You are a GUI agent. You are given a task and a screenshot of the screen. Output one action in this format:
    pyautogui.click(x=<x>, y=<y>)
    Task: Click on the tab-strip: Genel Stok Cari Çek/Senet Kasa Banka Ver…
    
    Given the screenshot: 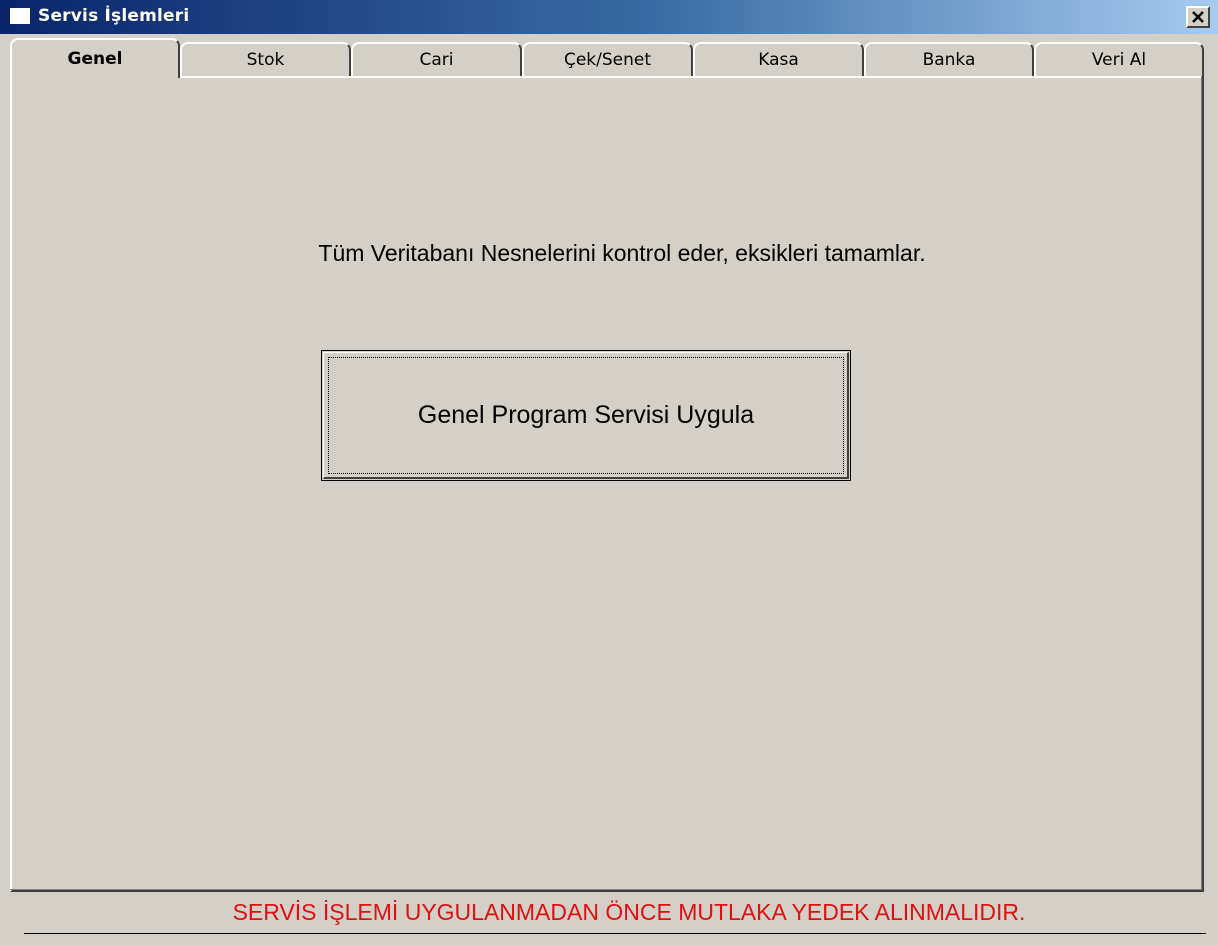 What is the action you would take?
    pyautogui.click(x=607, y=58)
    